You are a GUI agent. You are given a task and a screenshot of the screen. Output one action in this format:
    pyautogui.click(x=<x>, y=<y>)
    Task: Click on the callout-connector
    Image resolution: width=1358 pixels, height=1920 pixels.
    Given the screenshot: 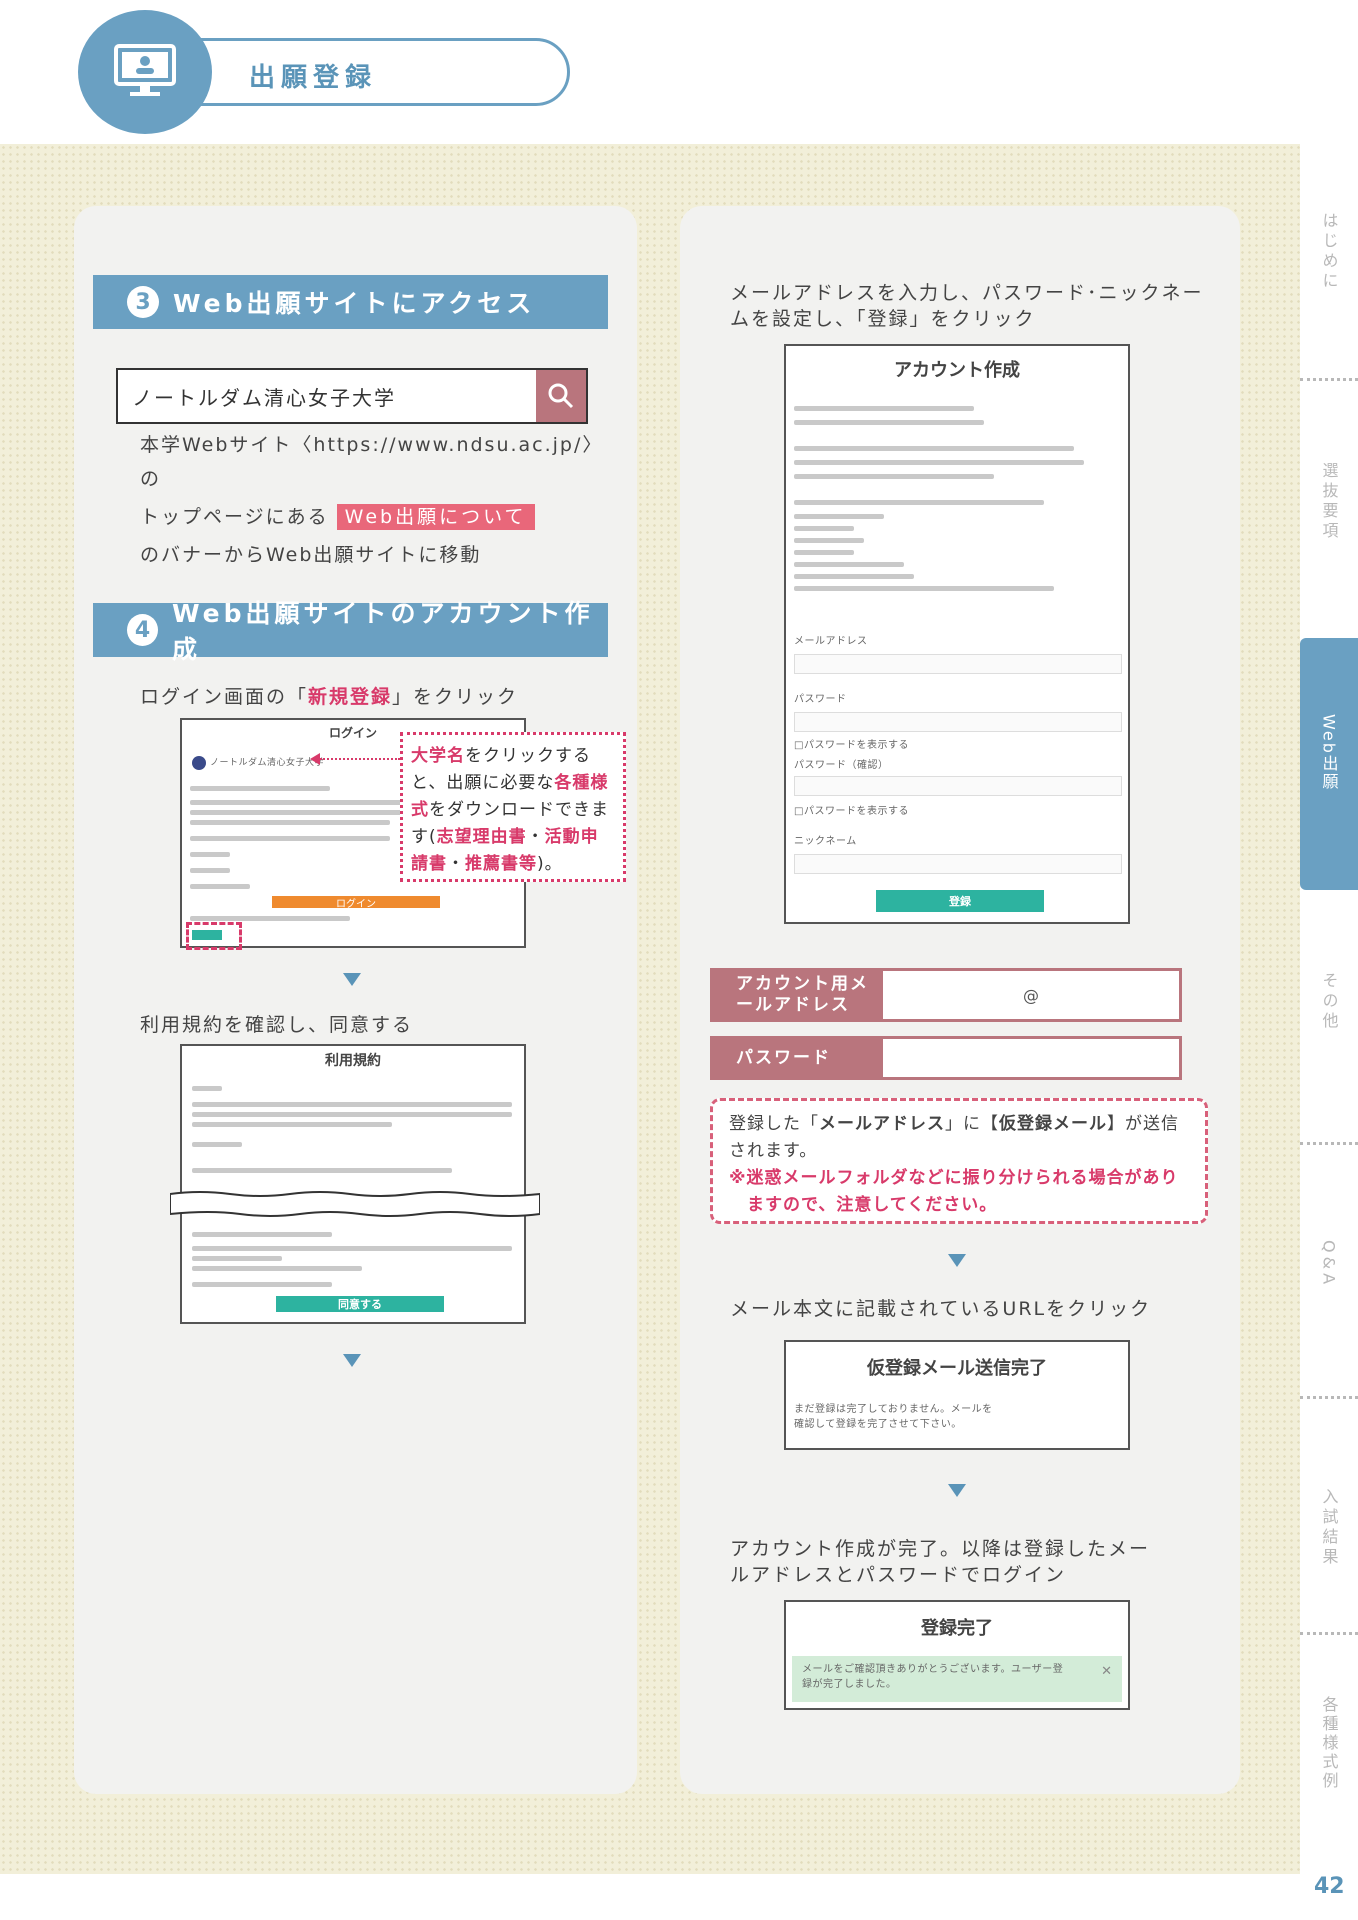 What is the action you would take?
    pyautogui.click(x=360, y=759)
    